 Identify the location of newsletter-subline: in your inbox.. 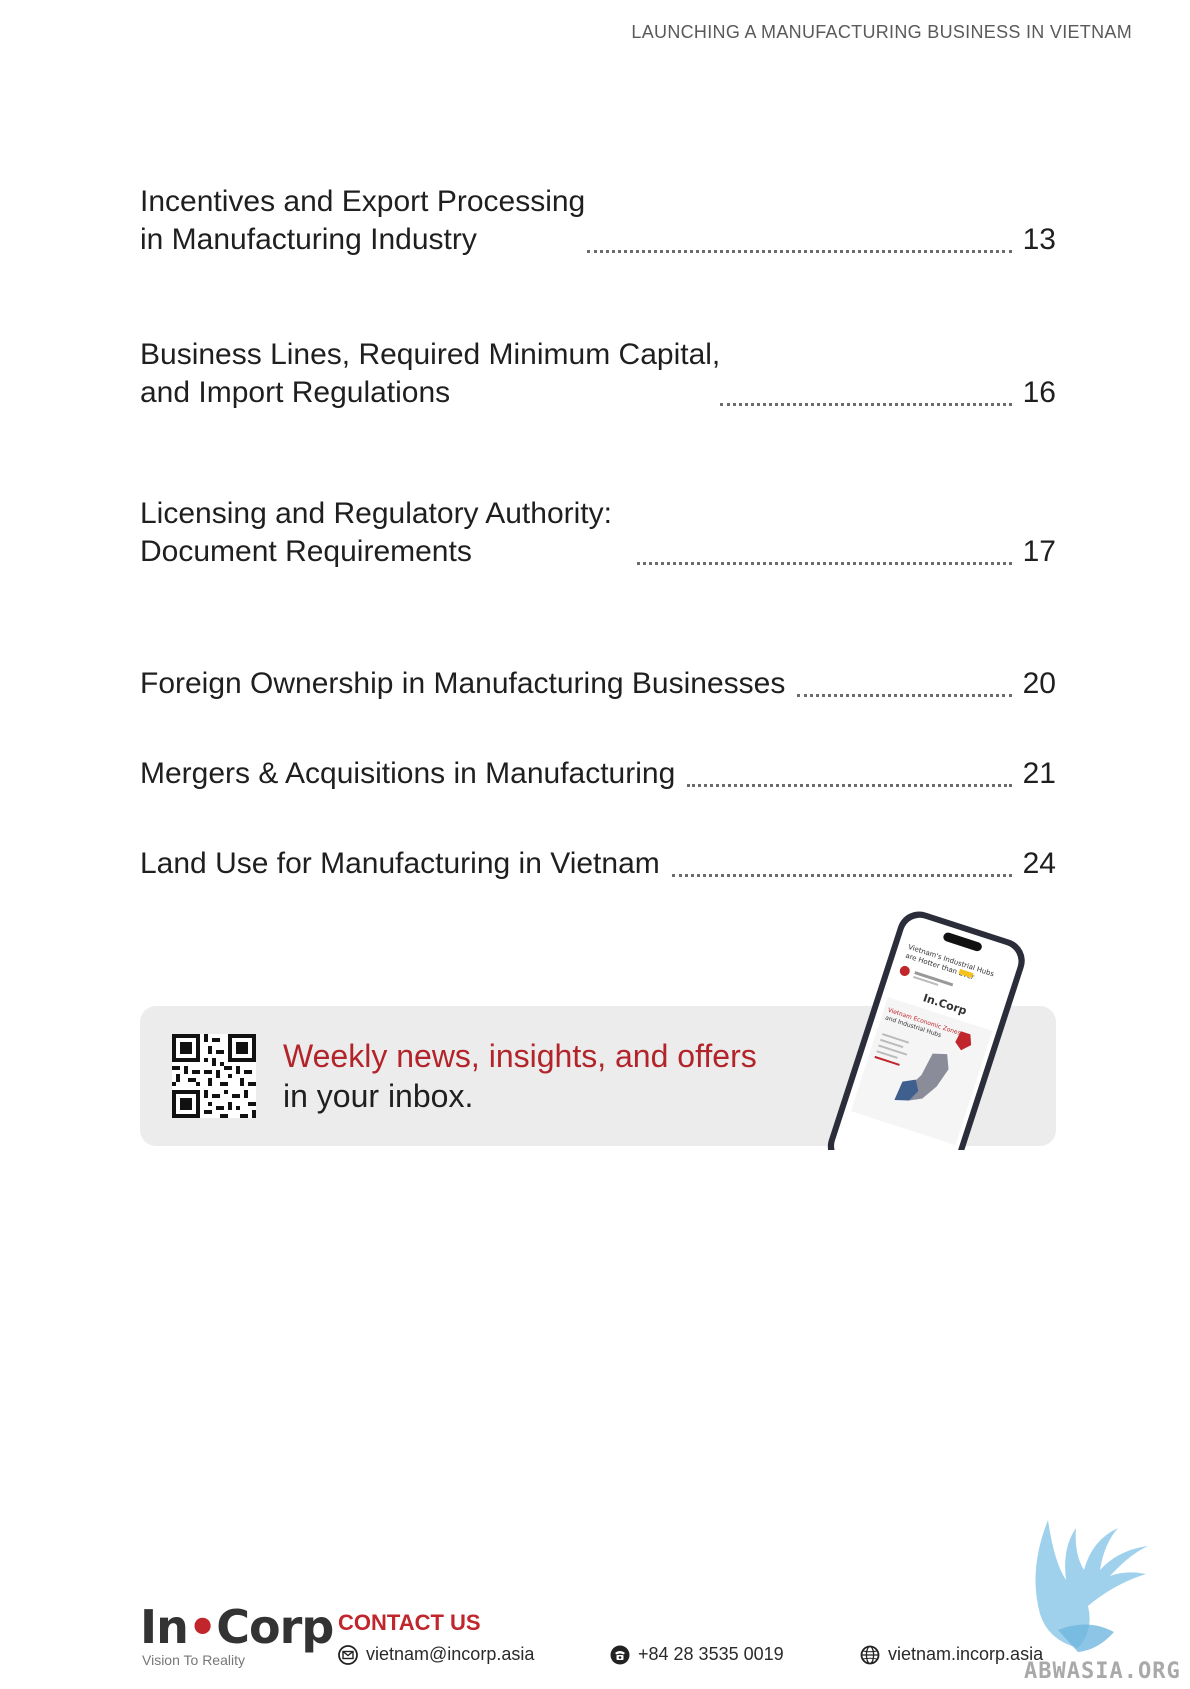
(378, 1096).